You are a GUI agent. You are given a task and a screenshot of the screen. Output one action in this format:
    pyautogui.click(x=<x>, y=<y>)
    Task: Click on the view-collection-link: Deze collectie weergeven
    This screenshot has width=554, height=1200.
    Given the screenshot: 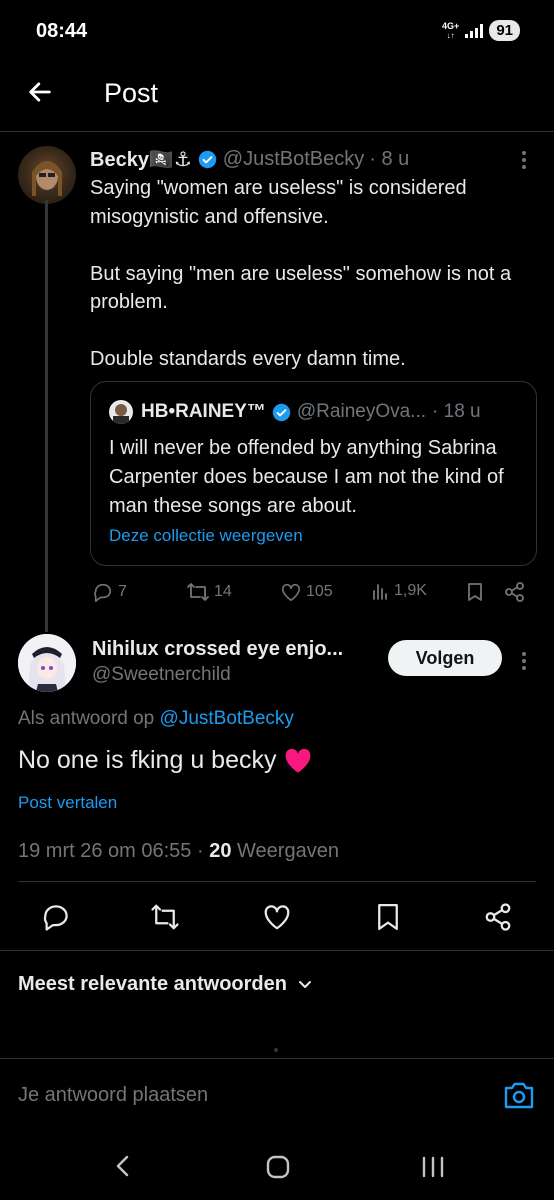 What is the action you would take?
    pyautogui.click(x=206, y=536)
    